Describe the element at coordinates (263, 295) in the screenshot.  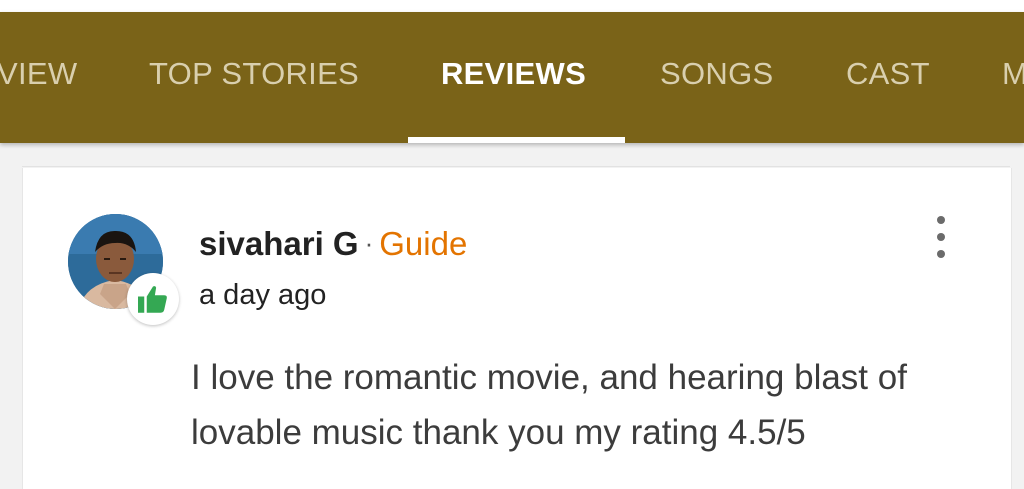
I see `review-timestamp: a day ago` at that location.